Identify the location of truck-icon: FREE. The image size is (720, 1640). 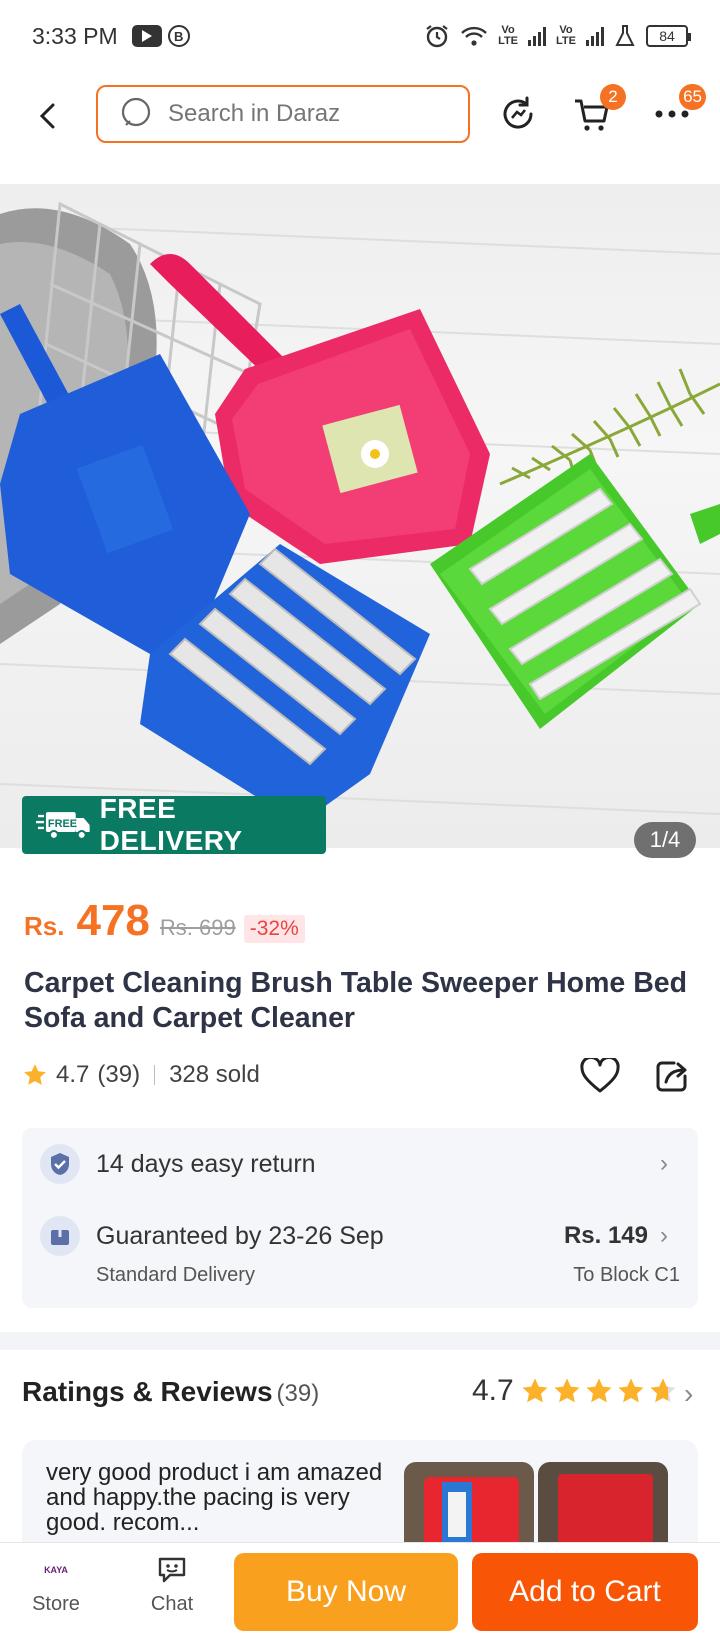
(63, 826).